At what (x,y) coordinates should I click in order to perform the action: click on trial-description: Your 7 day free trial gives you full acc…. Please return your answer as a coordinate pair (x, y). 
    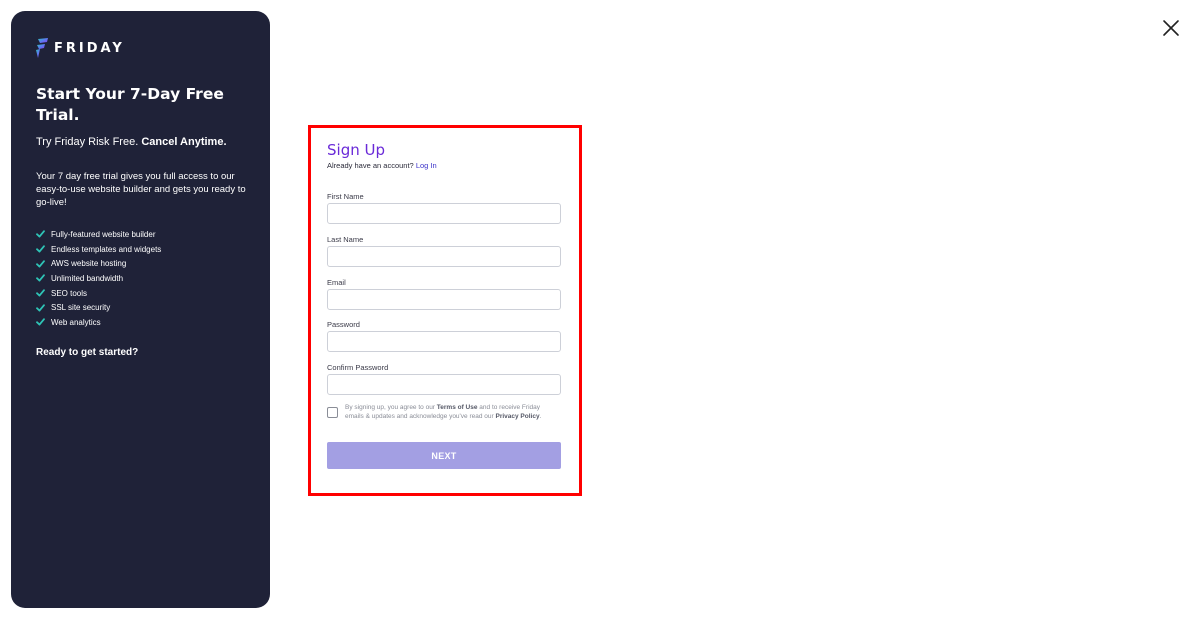
    Looking at the image, I should click on (141, 189).